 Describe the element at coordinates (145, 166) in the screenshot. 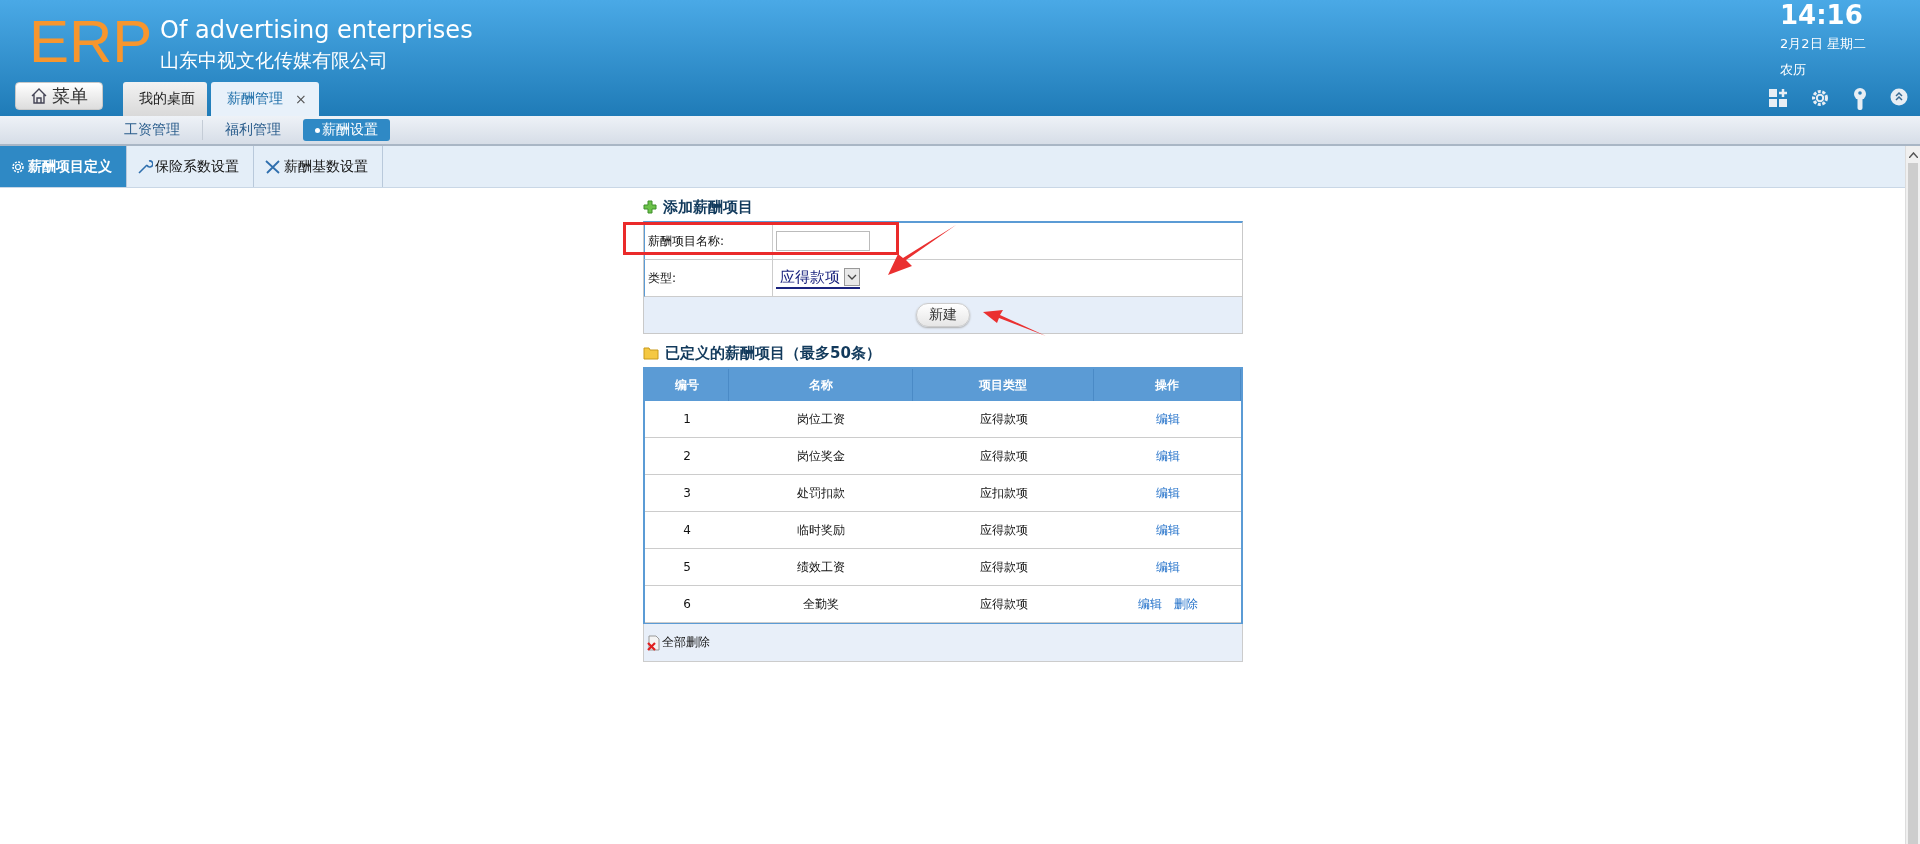

I see `wrench-icon` at that location.